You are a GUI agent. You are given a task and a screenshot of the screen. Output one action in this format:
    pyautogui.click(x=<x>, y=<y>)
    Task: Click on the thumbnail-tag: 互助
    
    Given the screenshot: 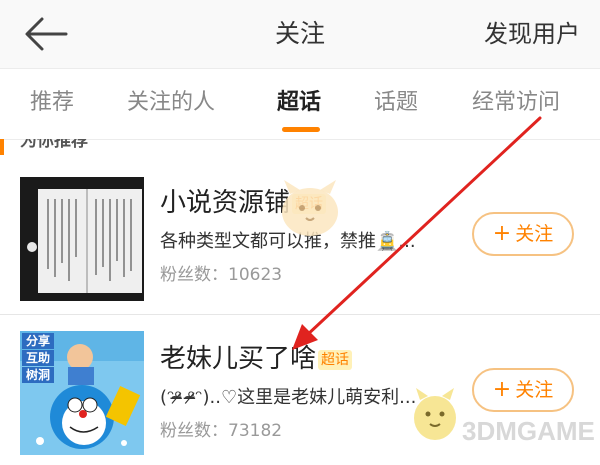 What is the action you would take?
    pyautogui.click(x=38, y=358)
    